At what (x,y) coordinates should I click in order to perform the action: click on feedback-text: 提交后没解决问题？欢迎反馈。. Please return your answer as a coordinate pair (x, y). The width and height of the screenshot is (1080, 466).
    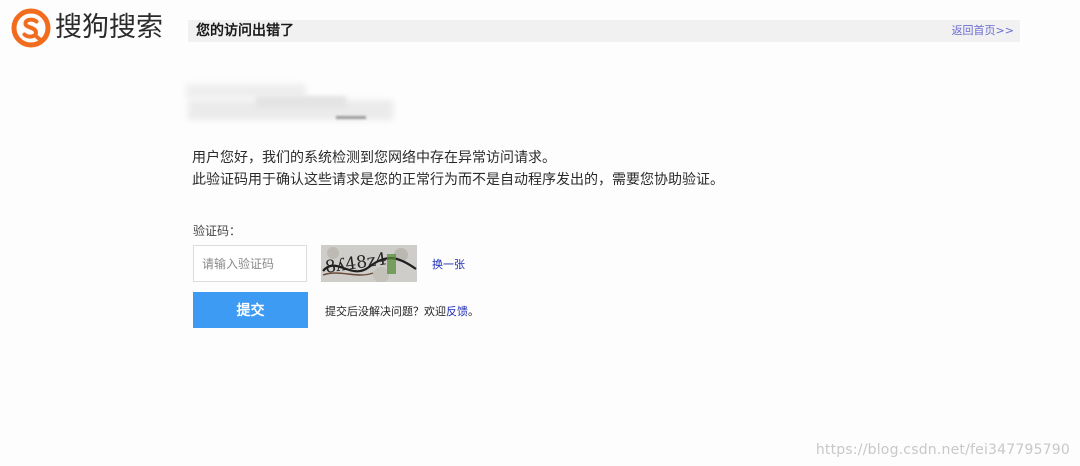
    Looking at the image, I should click on (402, 311).